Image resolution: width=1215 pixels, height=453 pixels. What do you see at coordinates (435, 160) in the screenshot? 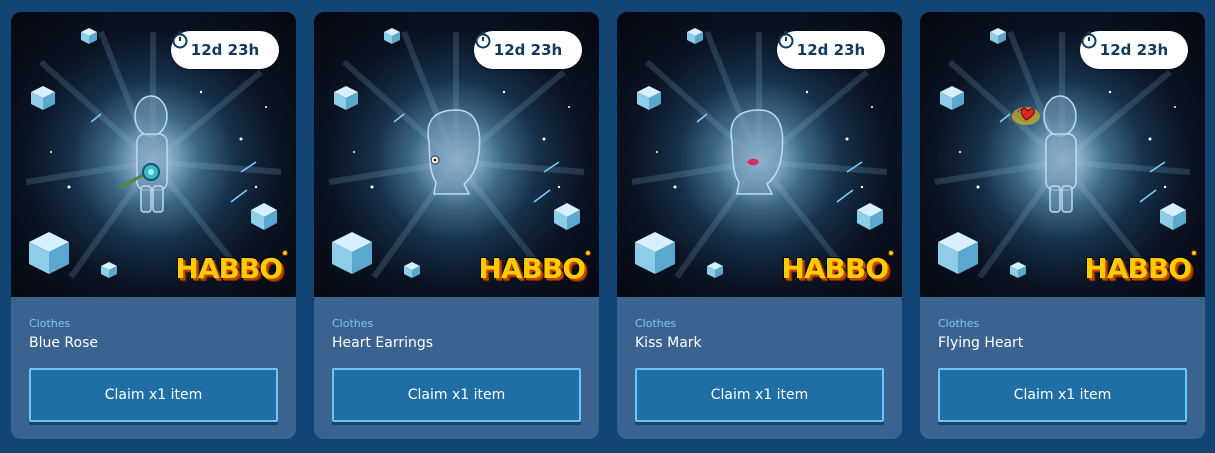
I see `heart-earring-icon` at bounding box center [435, 160].